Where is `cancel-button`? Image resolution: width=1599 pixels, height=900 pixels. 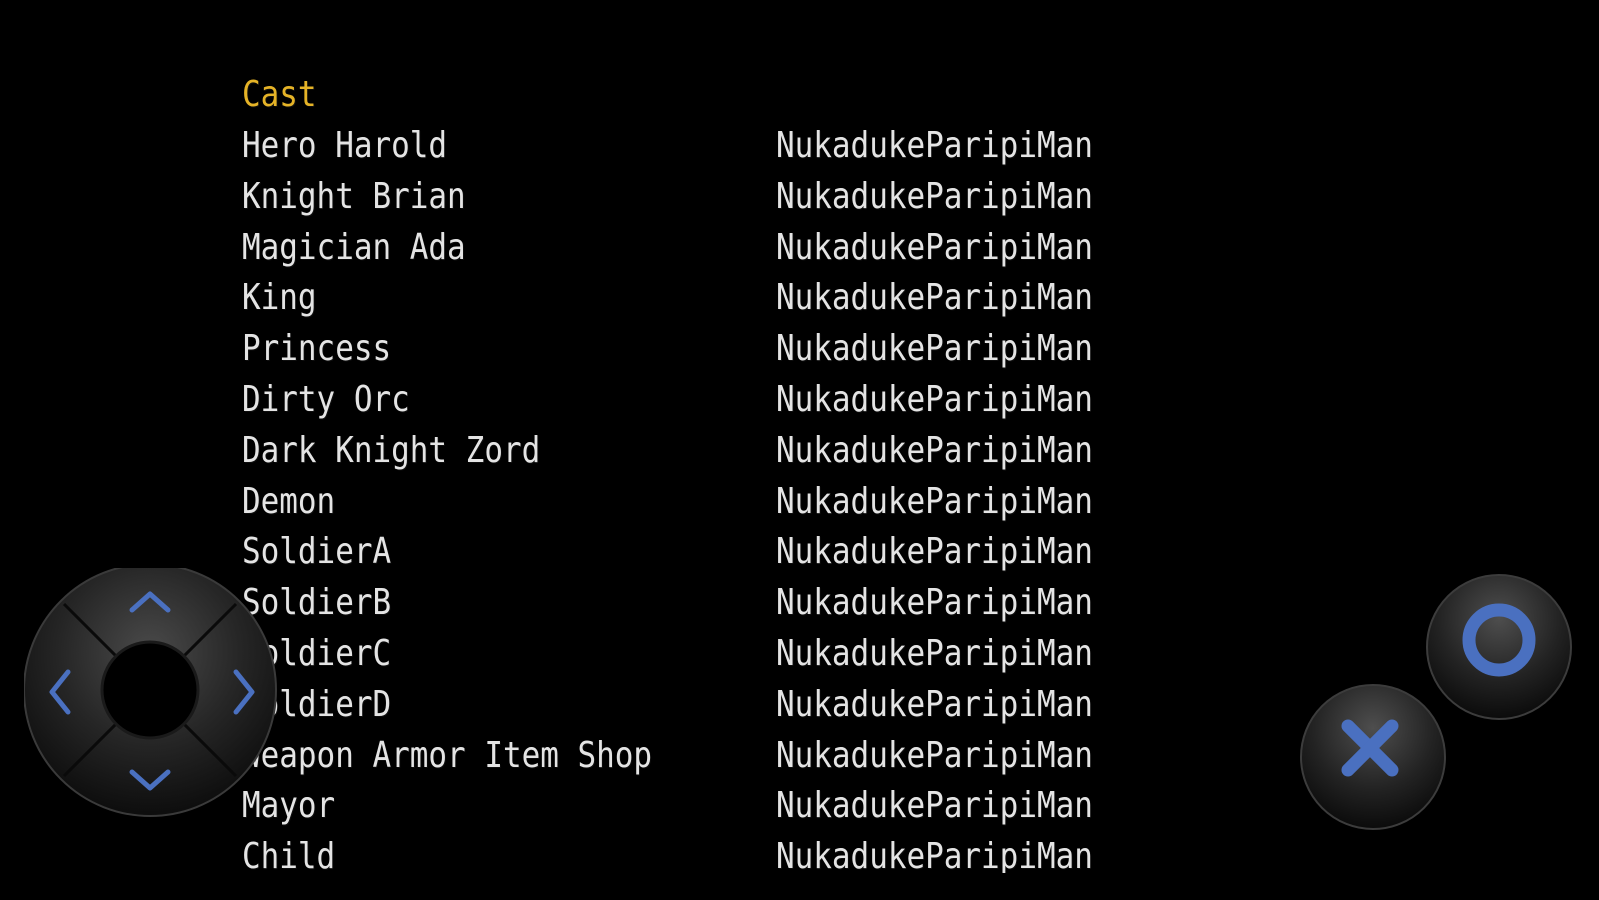 cancel-button is located at coordinates (1373, 757).